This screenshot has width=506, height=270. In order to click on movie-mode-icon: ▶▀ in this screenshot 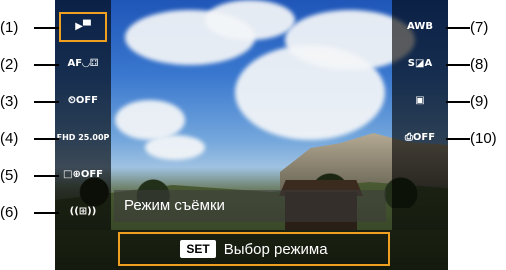, I will do `click(83, 26)`.